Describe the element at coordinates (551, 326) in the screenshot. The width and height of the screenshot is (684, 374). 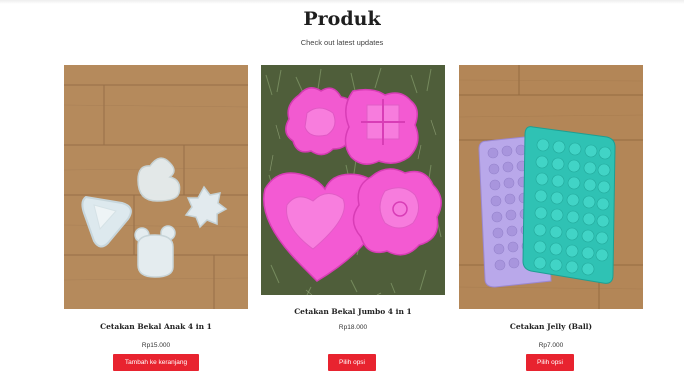
I see `product-name: Cetakan Jelly (Ball)` at that location.